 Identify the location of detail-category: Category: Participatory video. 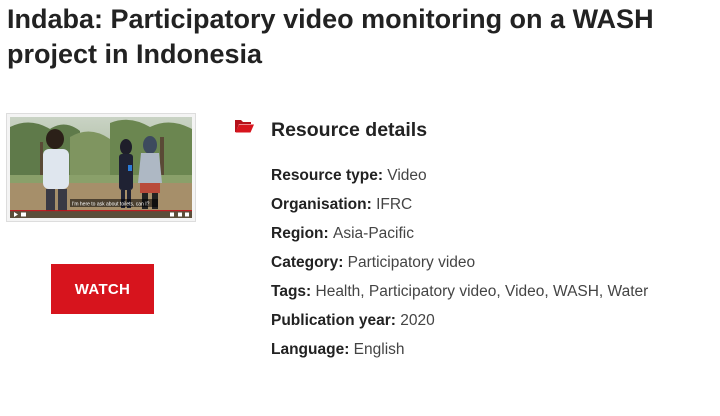
(373, 262).